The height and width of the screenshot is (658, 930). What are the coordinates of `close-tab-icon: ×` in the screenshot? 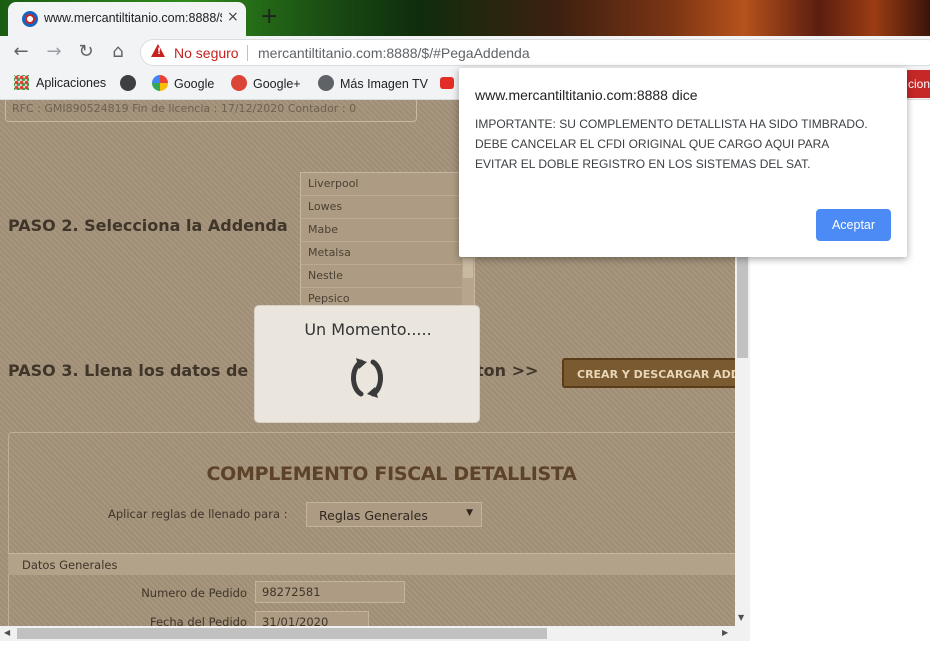 It's located at (233, 17).